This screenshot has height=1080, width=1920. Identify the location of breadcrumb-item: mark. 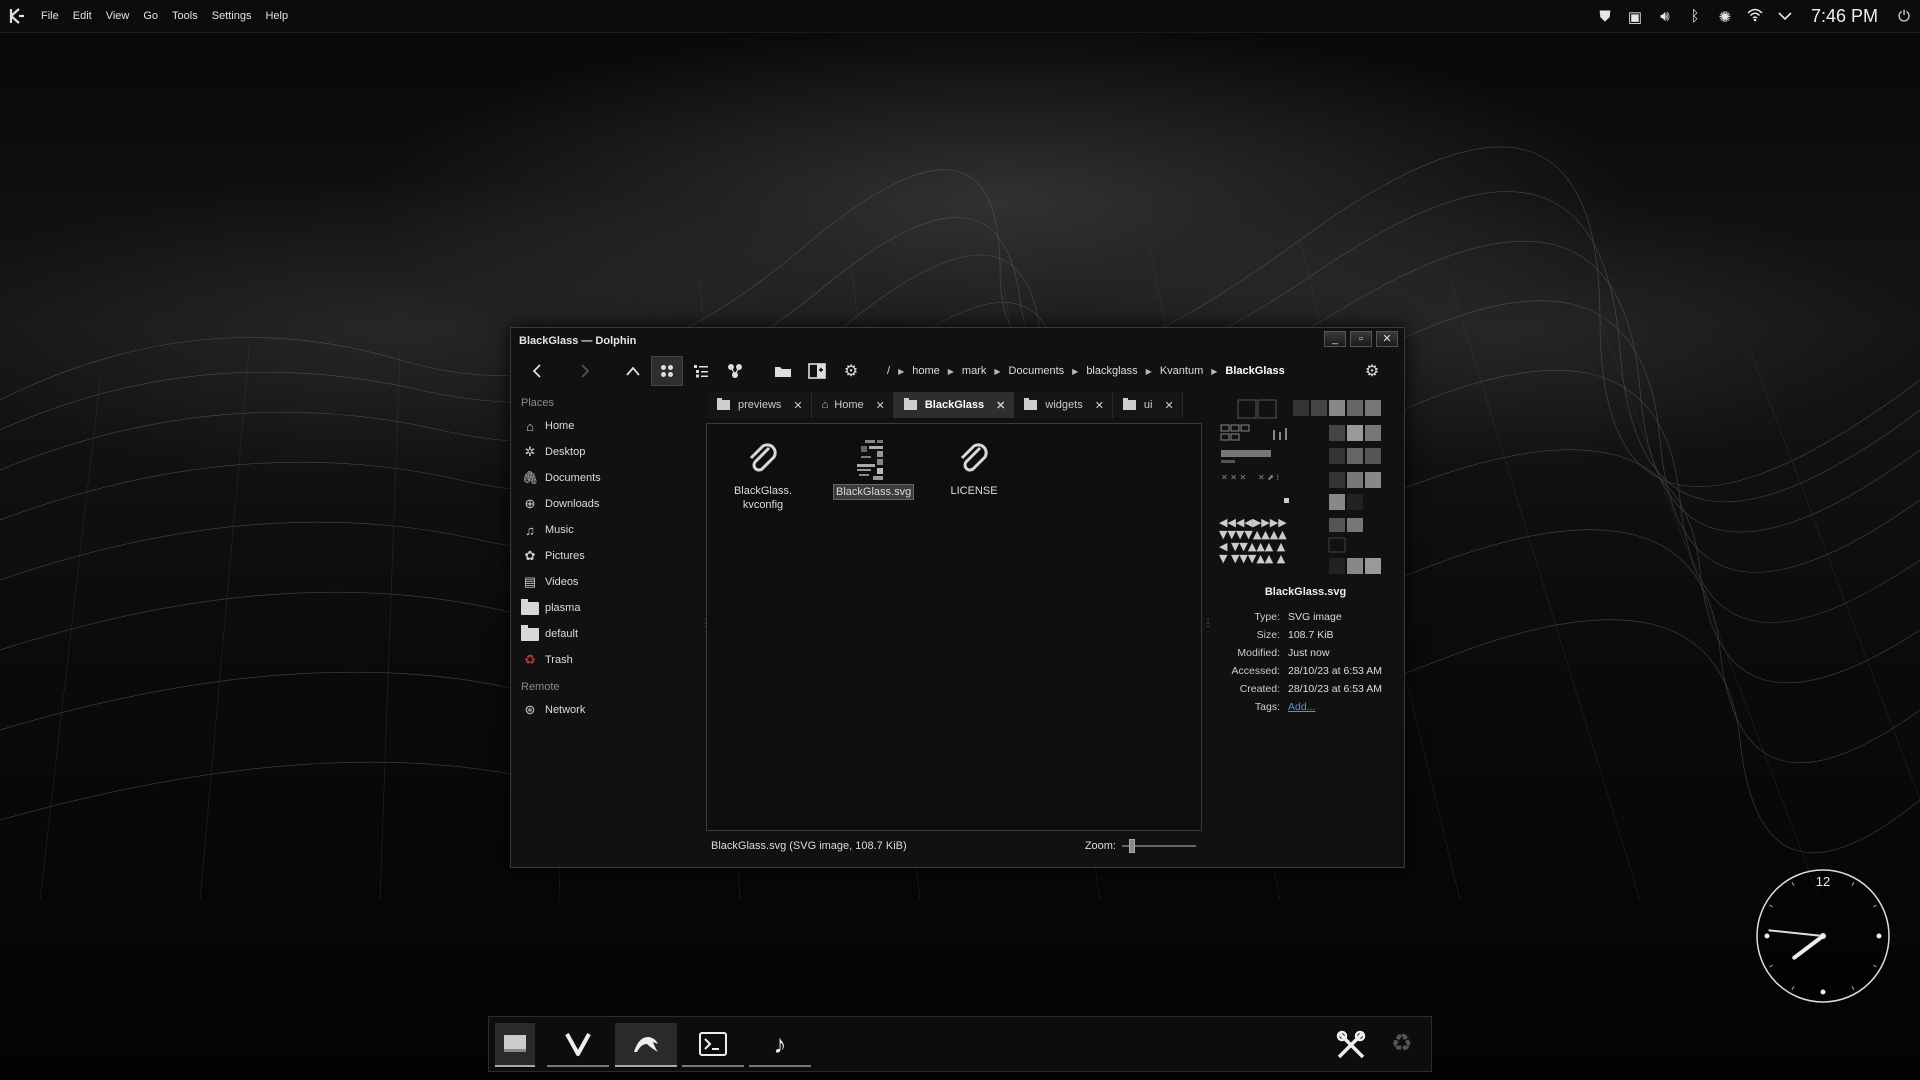
(974, 371).